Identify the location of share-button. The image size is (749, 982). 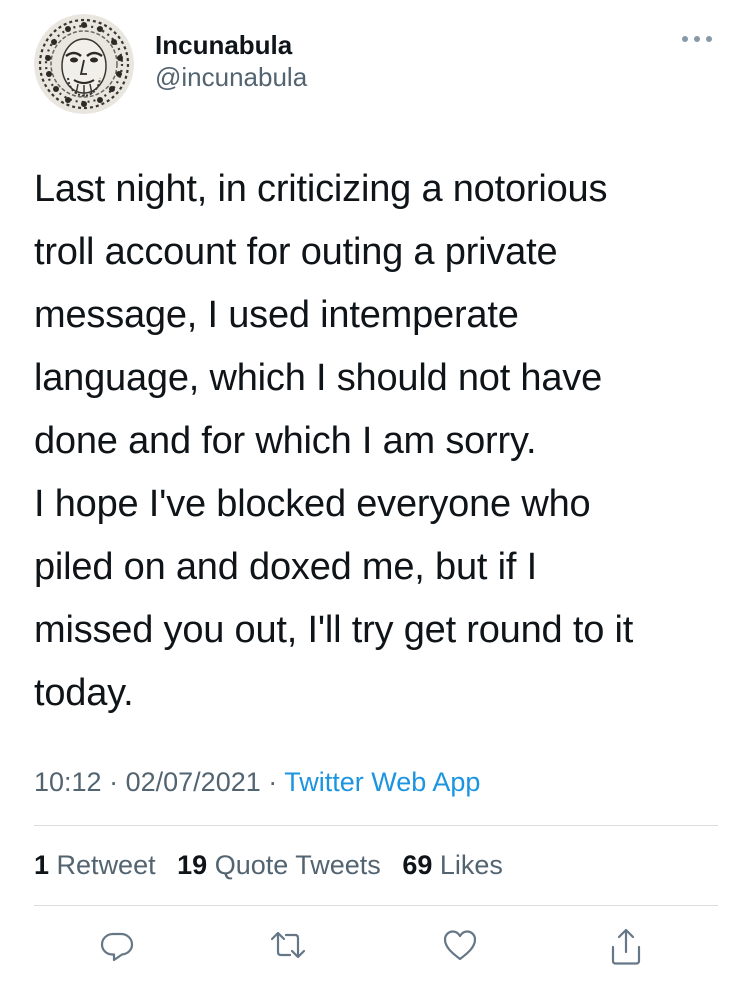
(626, 947).